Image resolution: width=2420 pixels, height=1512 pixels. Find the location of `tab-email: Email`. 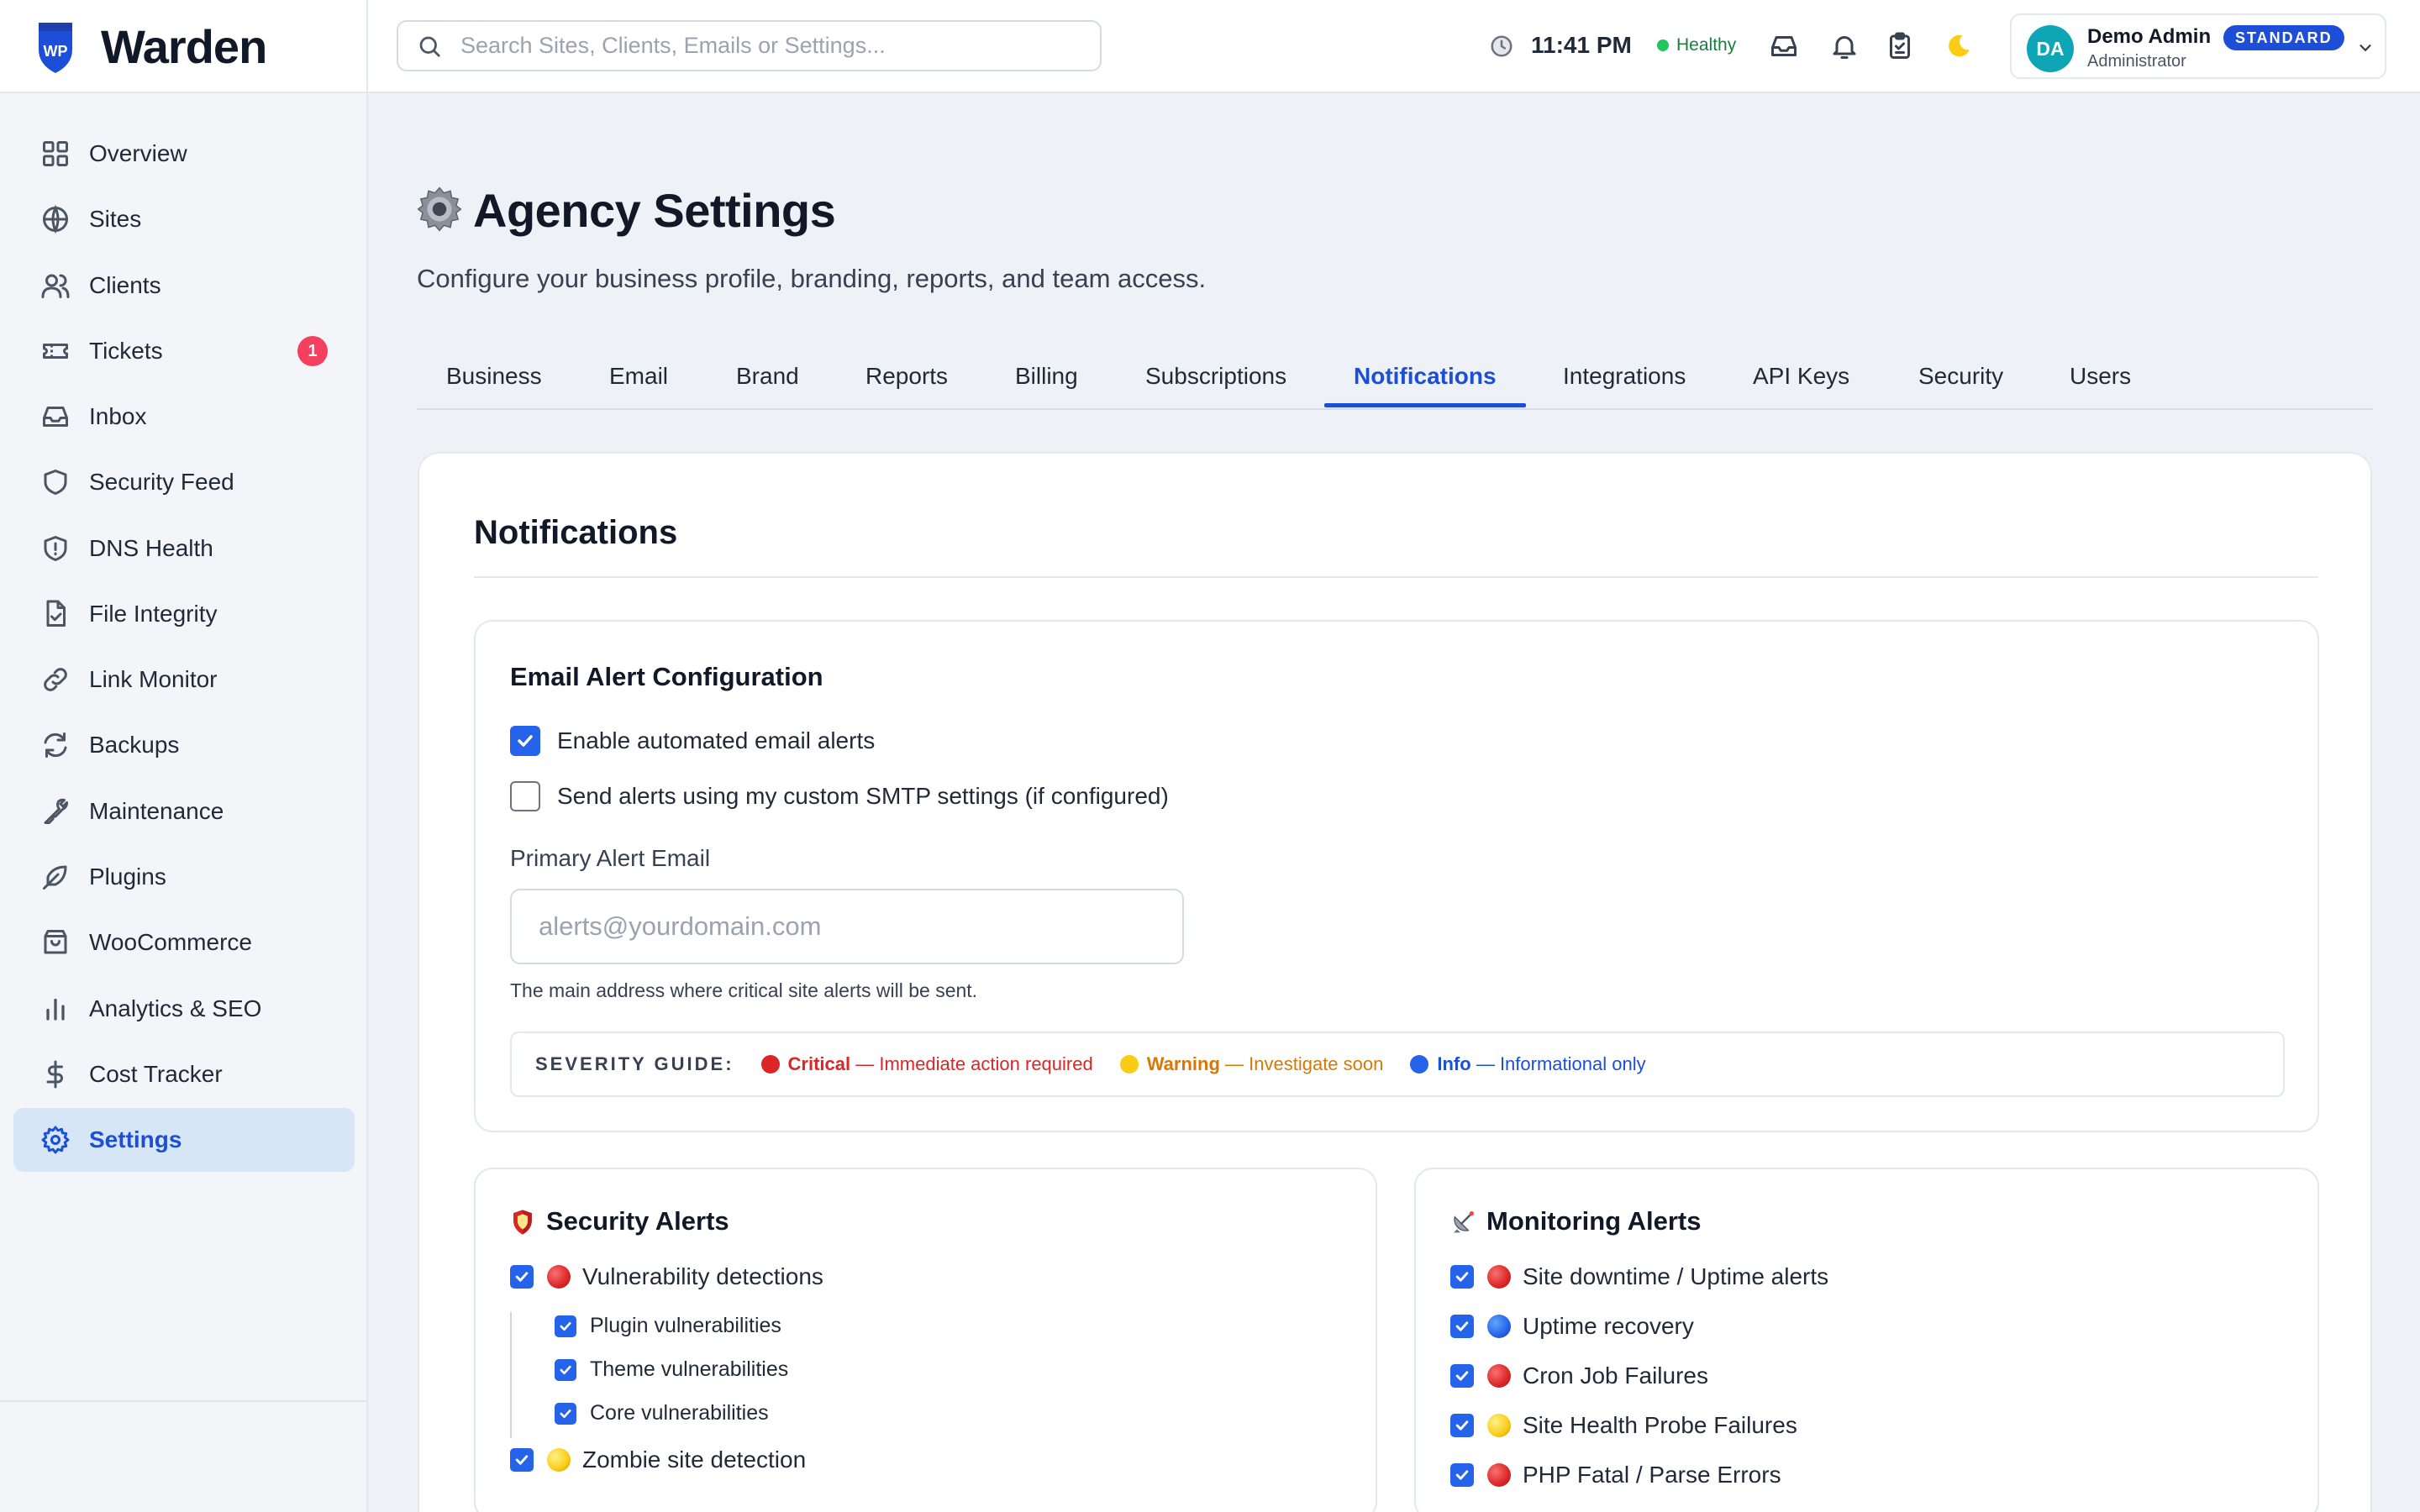

tab-email: Email is located at coordinates (638, 376).